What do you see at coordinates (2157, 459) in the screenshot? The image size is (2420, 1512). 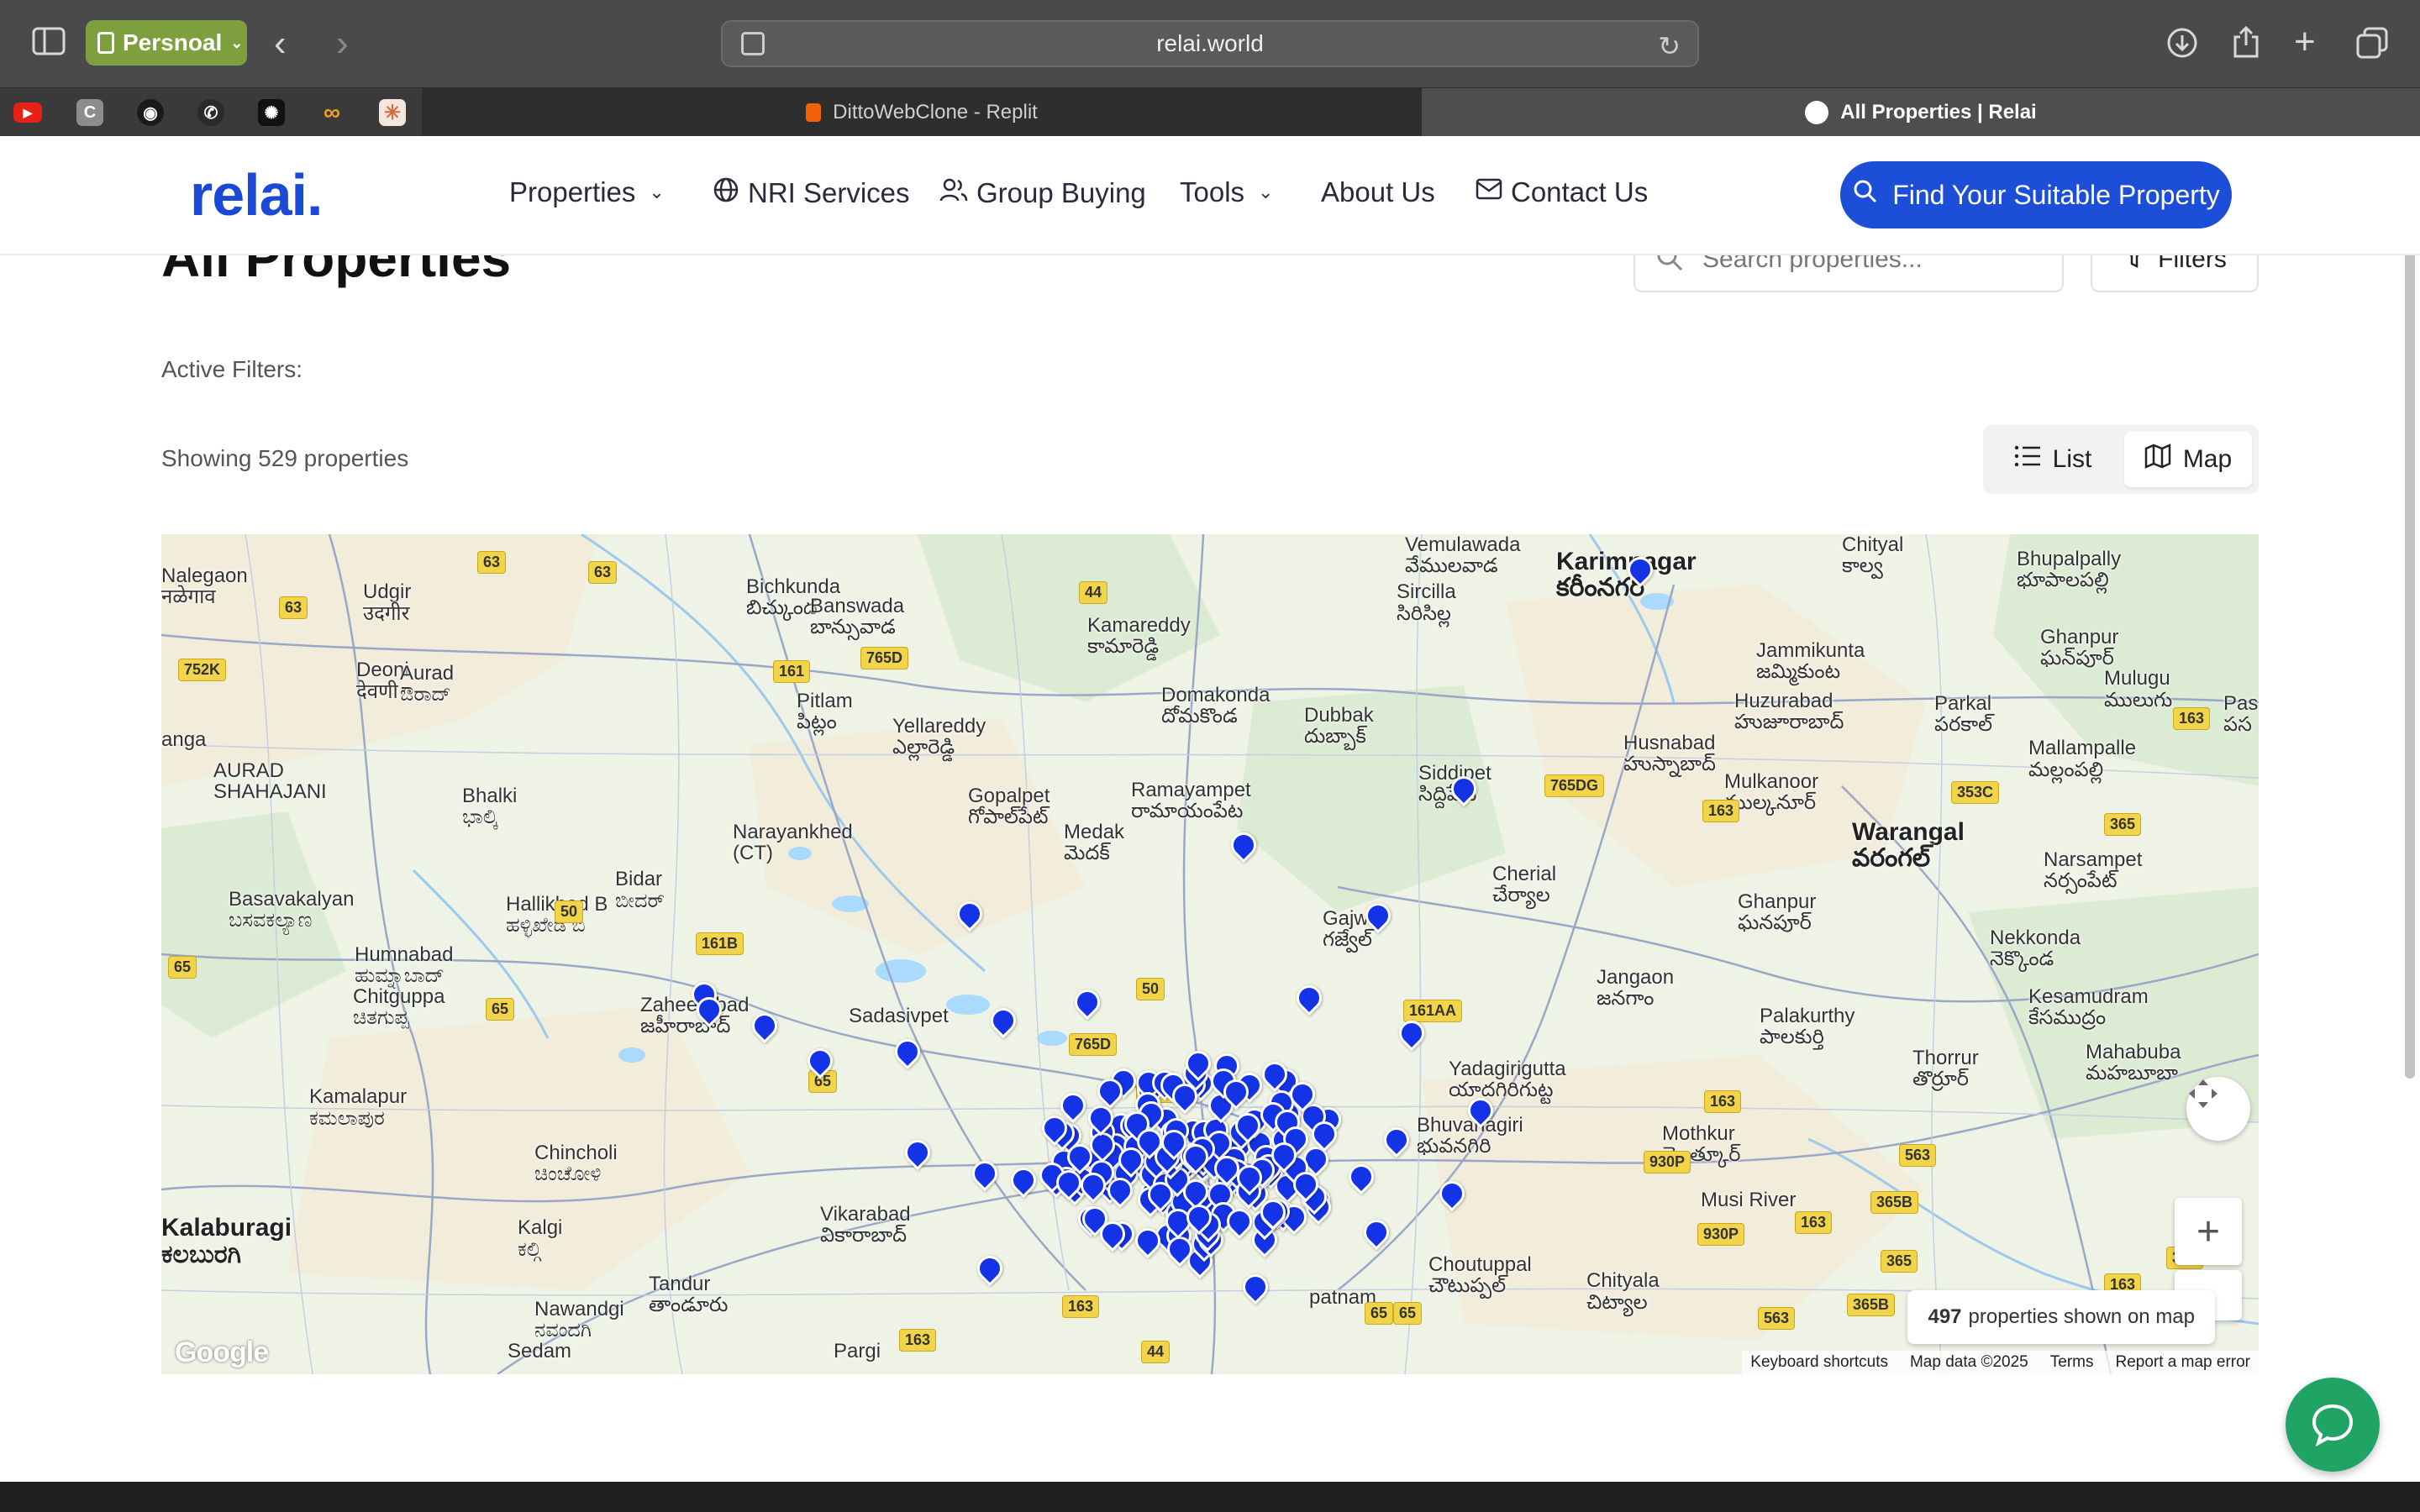 I see `map-icon` at bounding box center [2157, 459].